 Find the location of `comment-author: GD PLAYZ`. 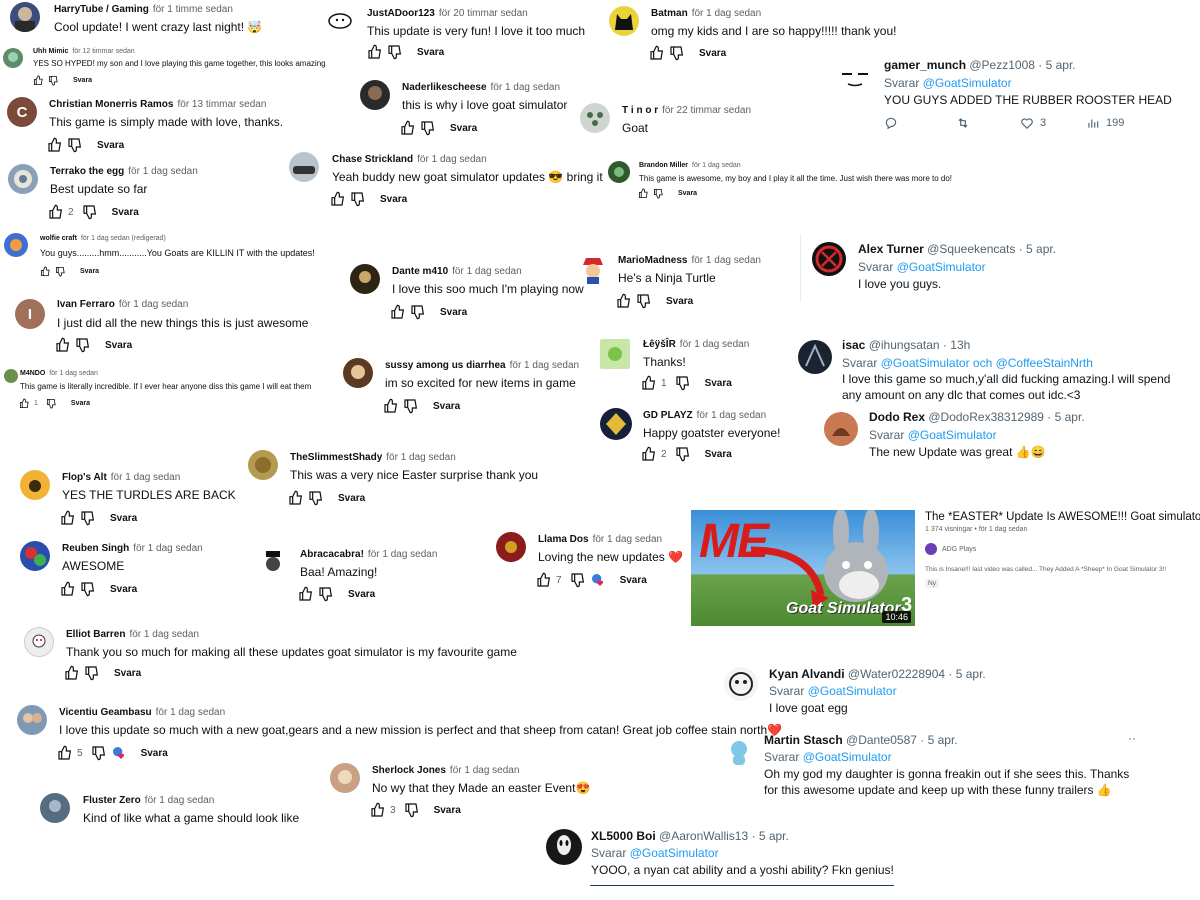

comment-author: GD PLAYZ is located at coordinates (668, 415).